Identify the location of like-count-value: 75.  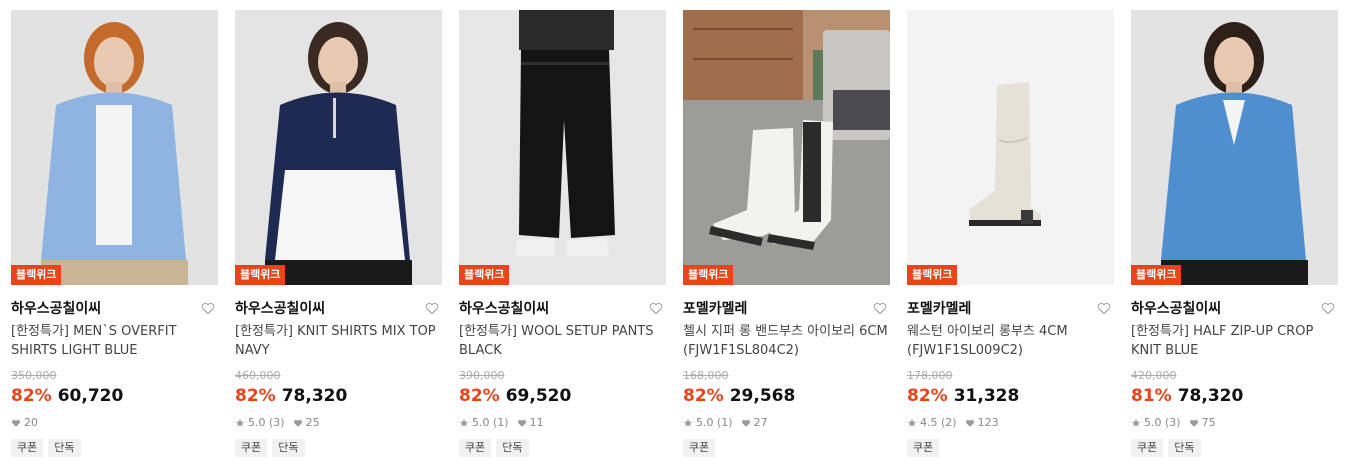
(1208, 422).